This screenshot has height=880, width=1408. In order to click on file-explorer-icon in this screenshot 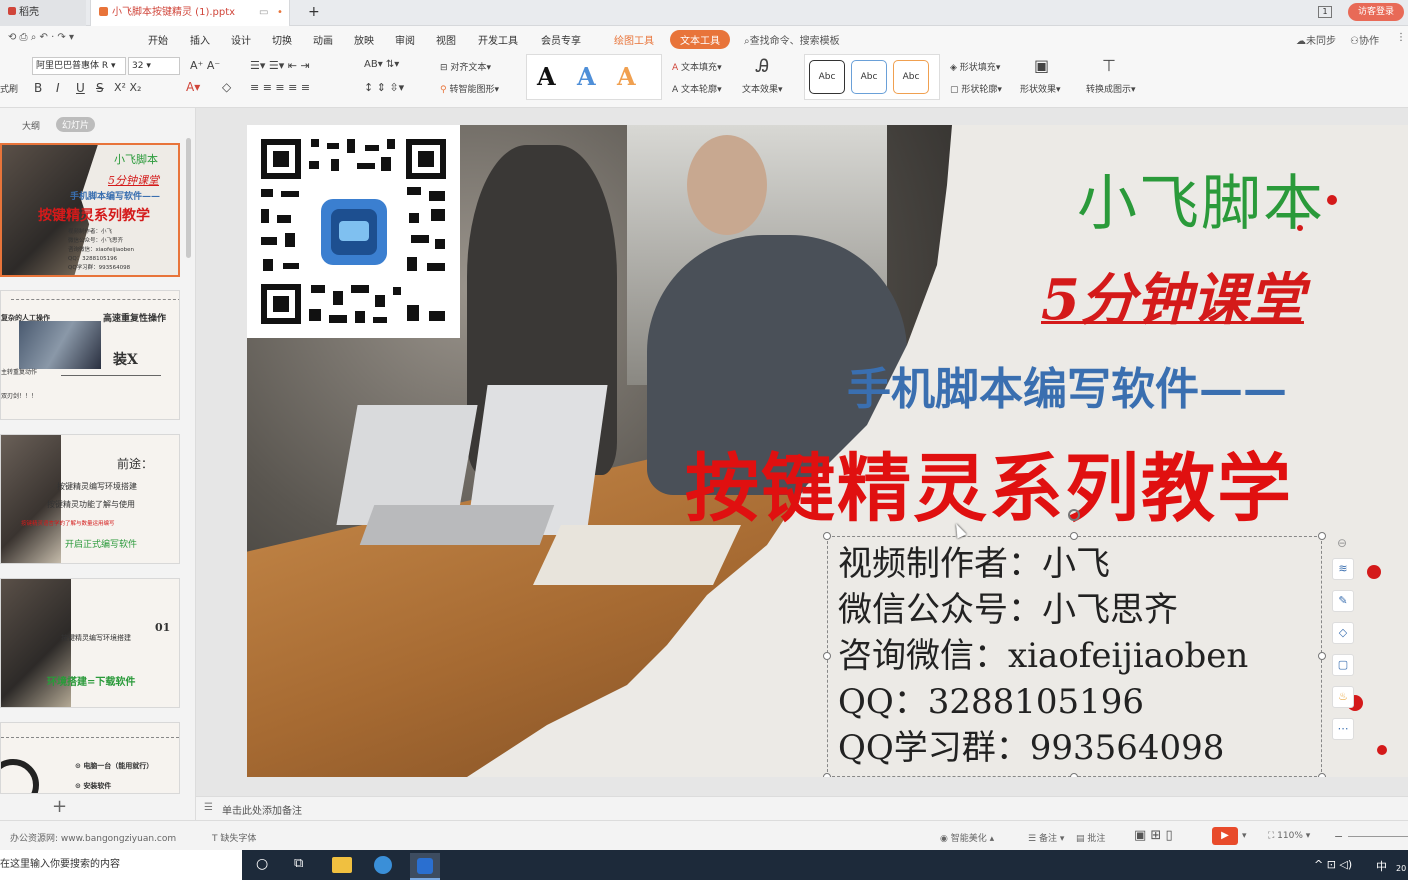, I will do `click(342, 865)`.